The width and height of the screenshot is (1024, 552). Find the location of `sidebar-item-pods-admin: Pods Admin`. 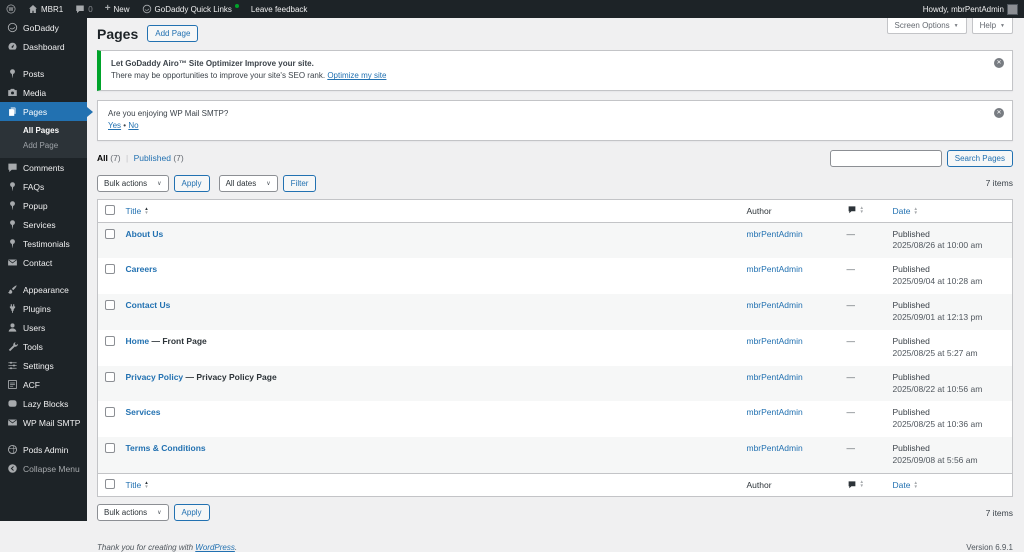

sidebar-item-pods-admin: Pods Admin is located at coordinates (43, 449).